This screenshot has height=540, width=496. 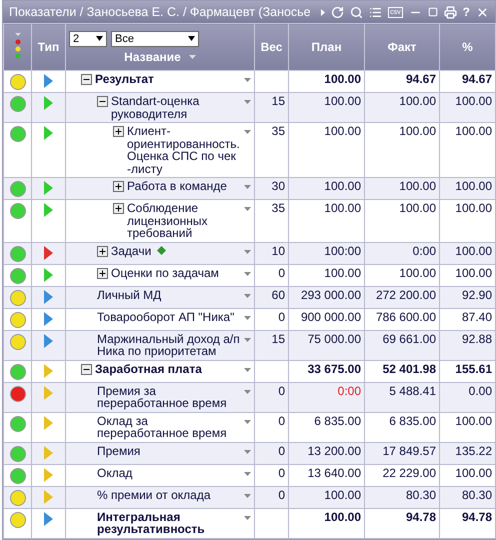 What do you see at coordinates (433, 12) in the screenshot?
I see `maximize-icon` at bounding box center [433, 12].